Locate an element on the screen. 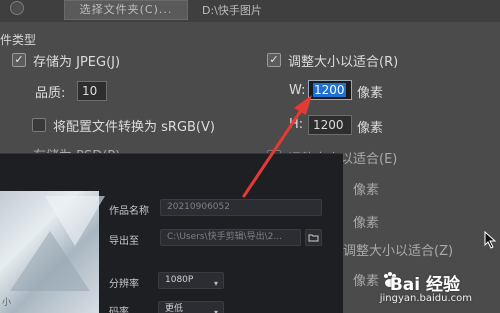 The height and width of the screenshot is (313, 500). watermark-url: jingyan.baidu.com is located at coordinates (425, 298).